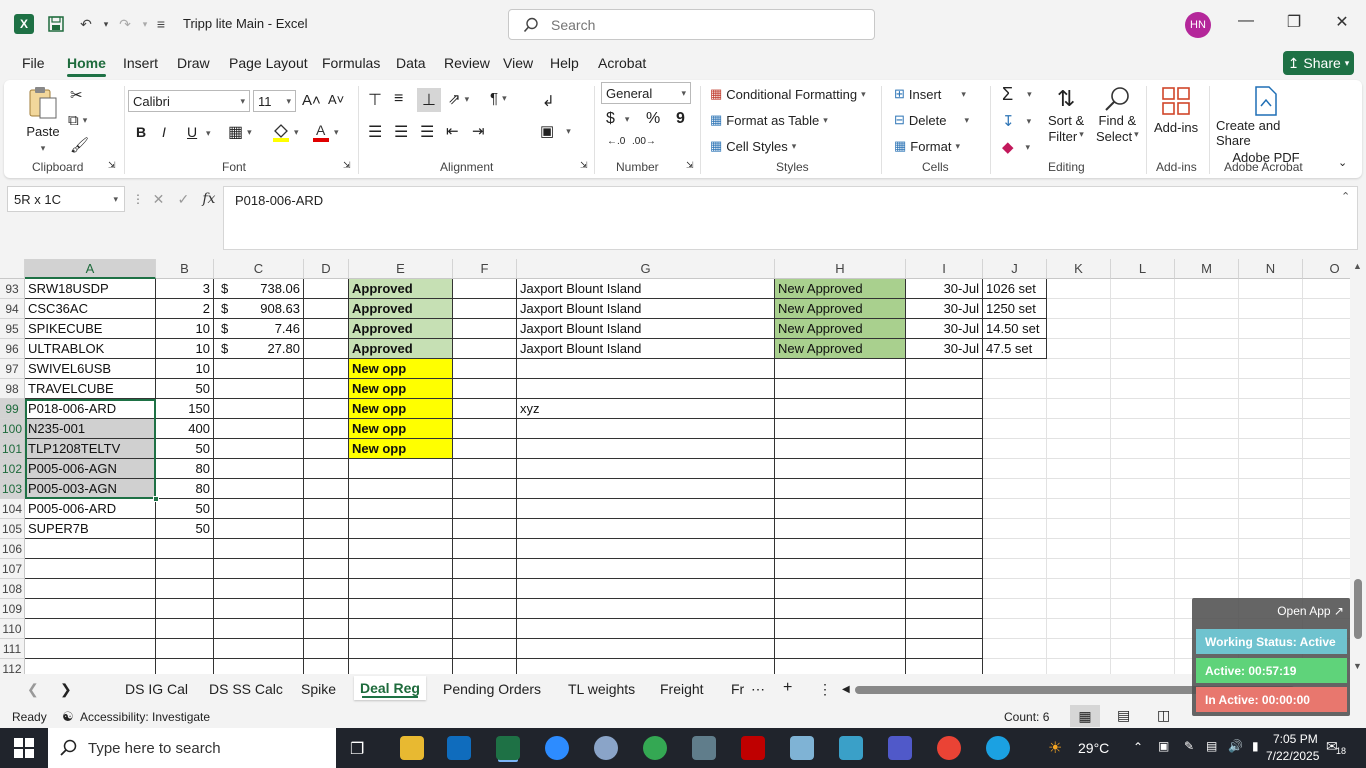  What do you see at coordinates (1207, 289) in the screenshot?
I see `cell-m93` at bounding box center [1207, 289].